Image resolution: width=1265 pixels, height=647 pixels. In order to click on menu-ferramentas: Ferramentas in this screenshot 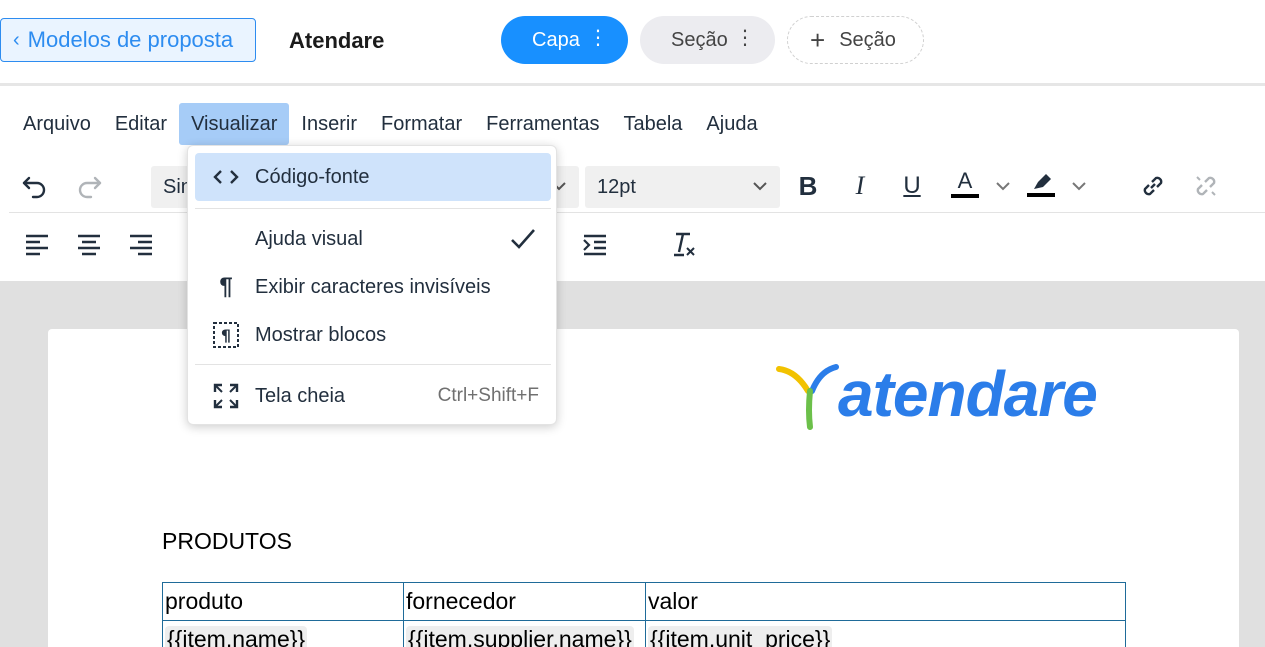, I will do `click(542, 124)`.